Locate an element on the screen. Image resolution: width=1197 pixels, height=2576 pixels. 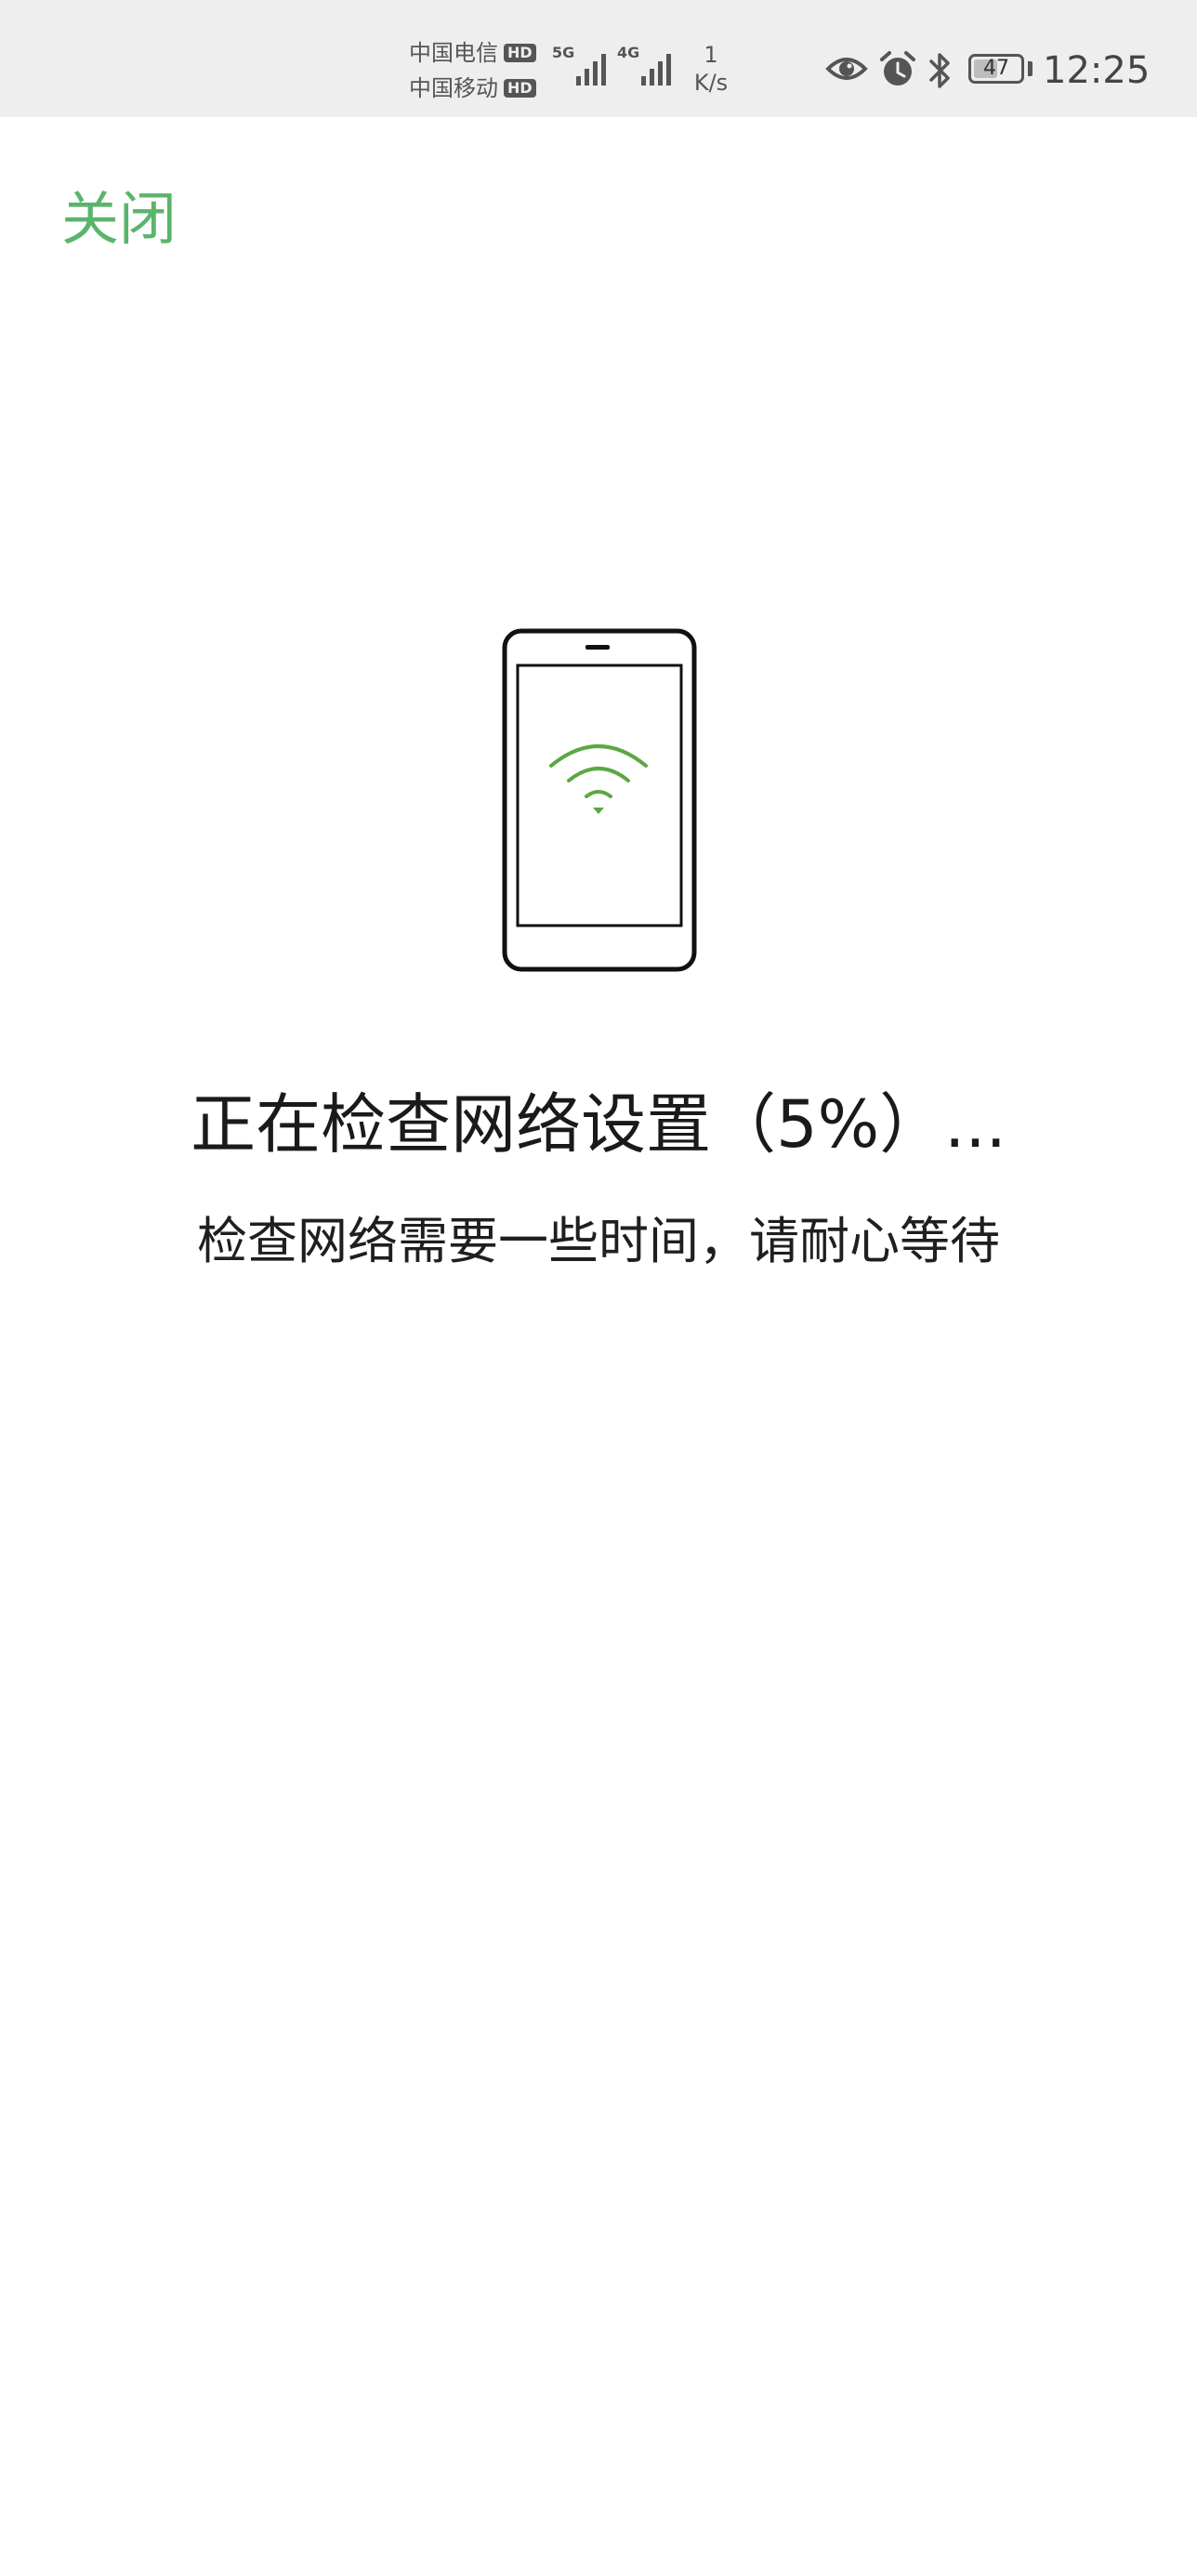
battery-tip is located at coordinates (1030, 68).